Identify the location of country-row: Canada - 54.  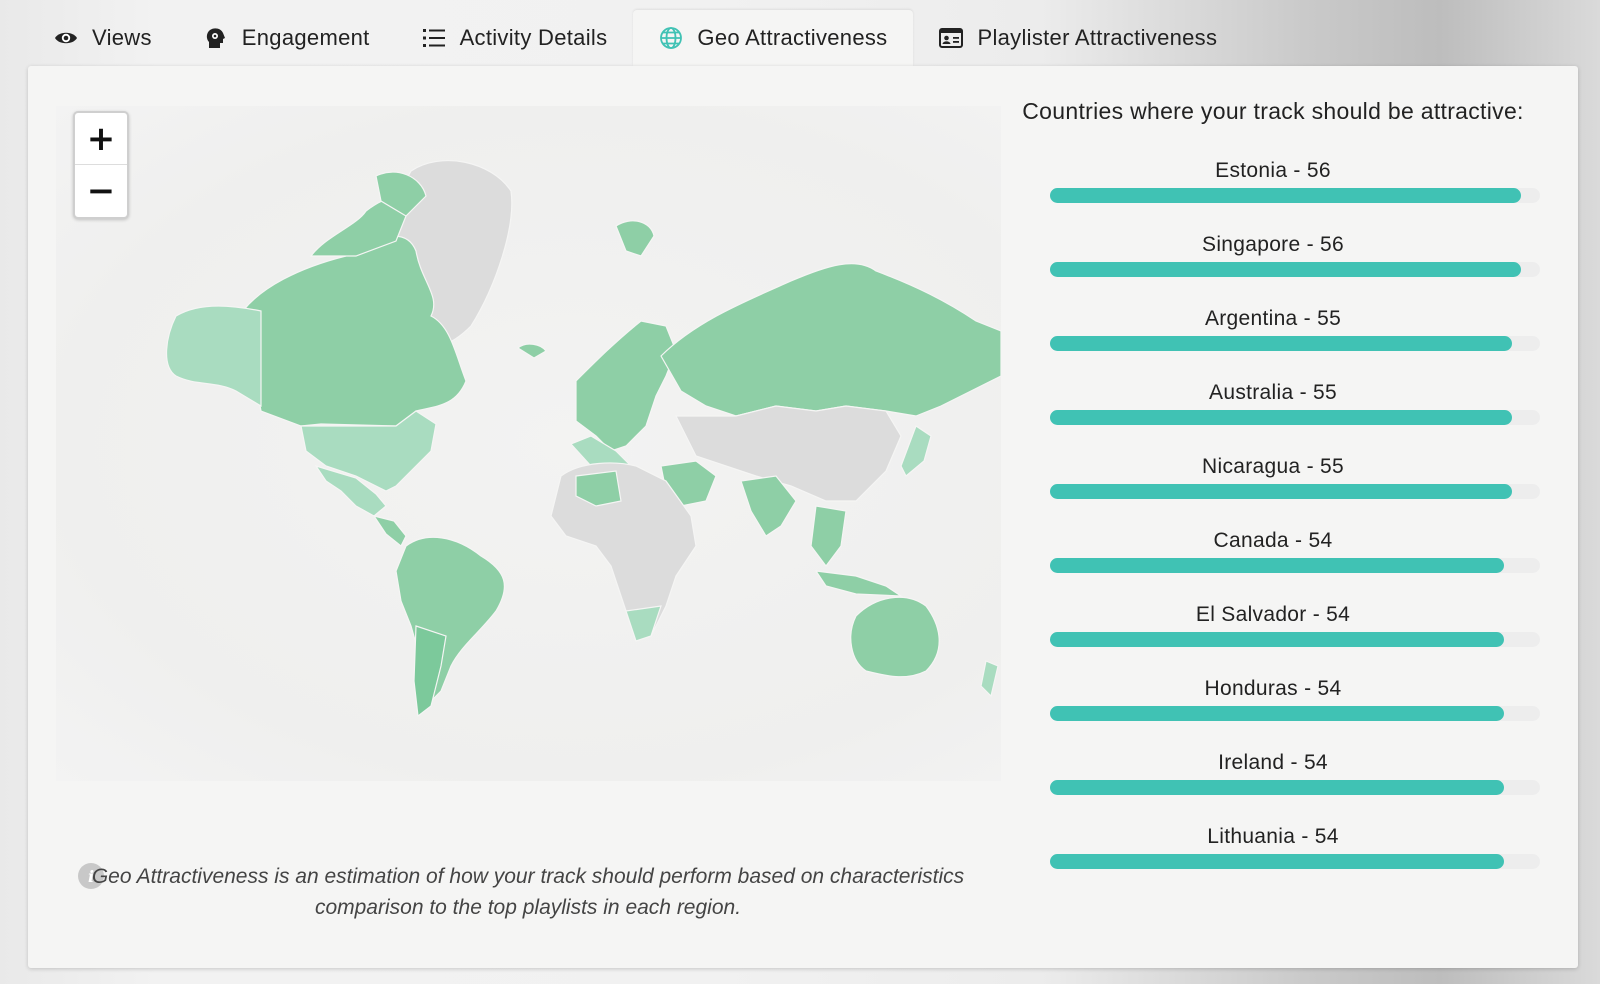
(1273, 564).